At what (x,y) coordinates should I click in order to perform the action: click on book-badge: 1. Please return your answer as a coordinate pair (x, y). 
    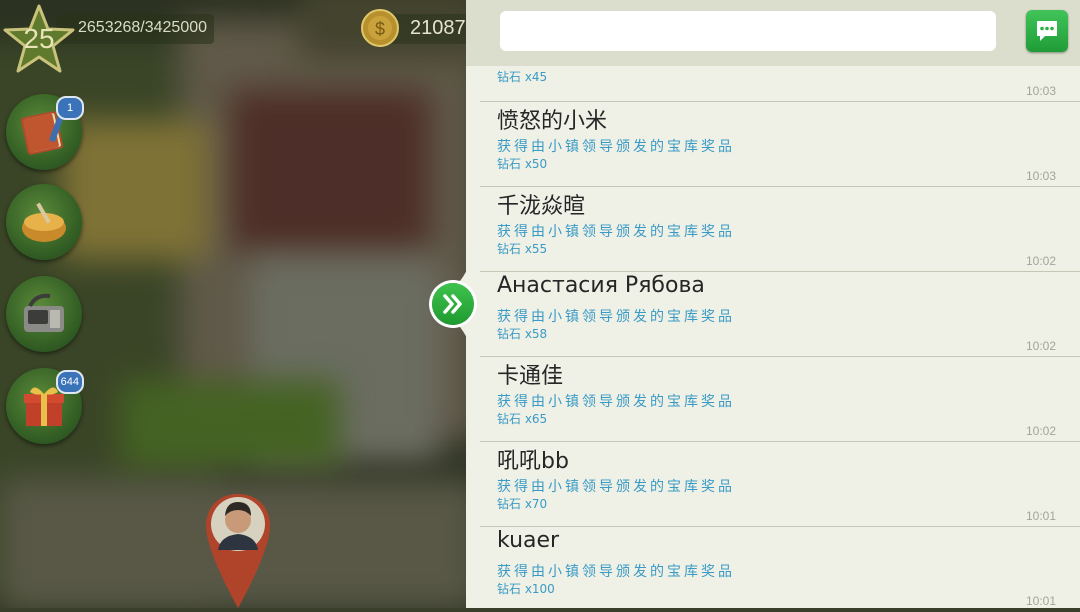
    Looking at the image, I should click on (70, 108).